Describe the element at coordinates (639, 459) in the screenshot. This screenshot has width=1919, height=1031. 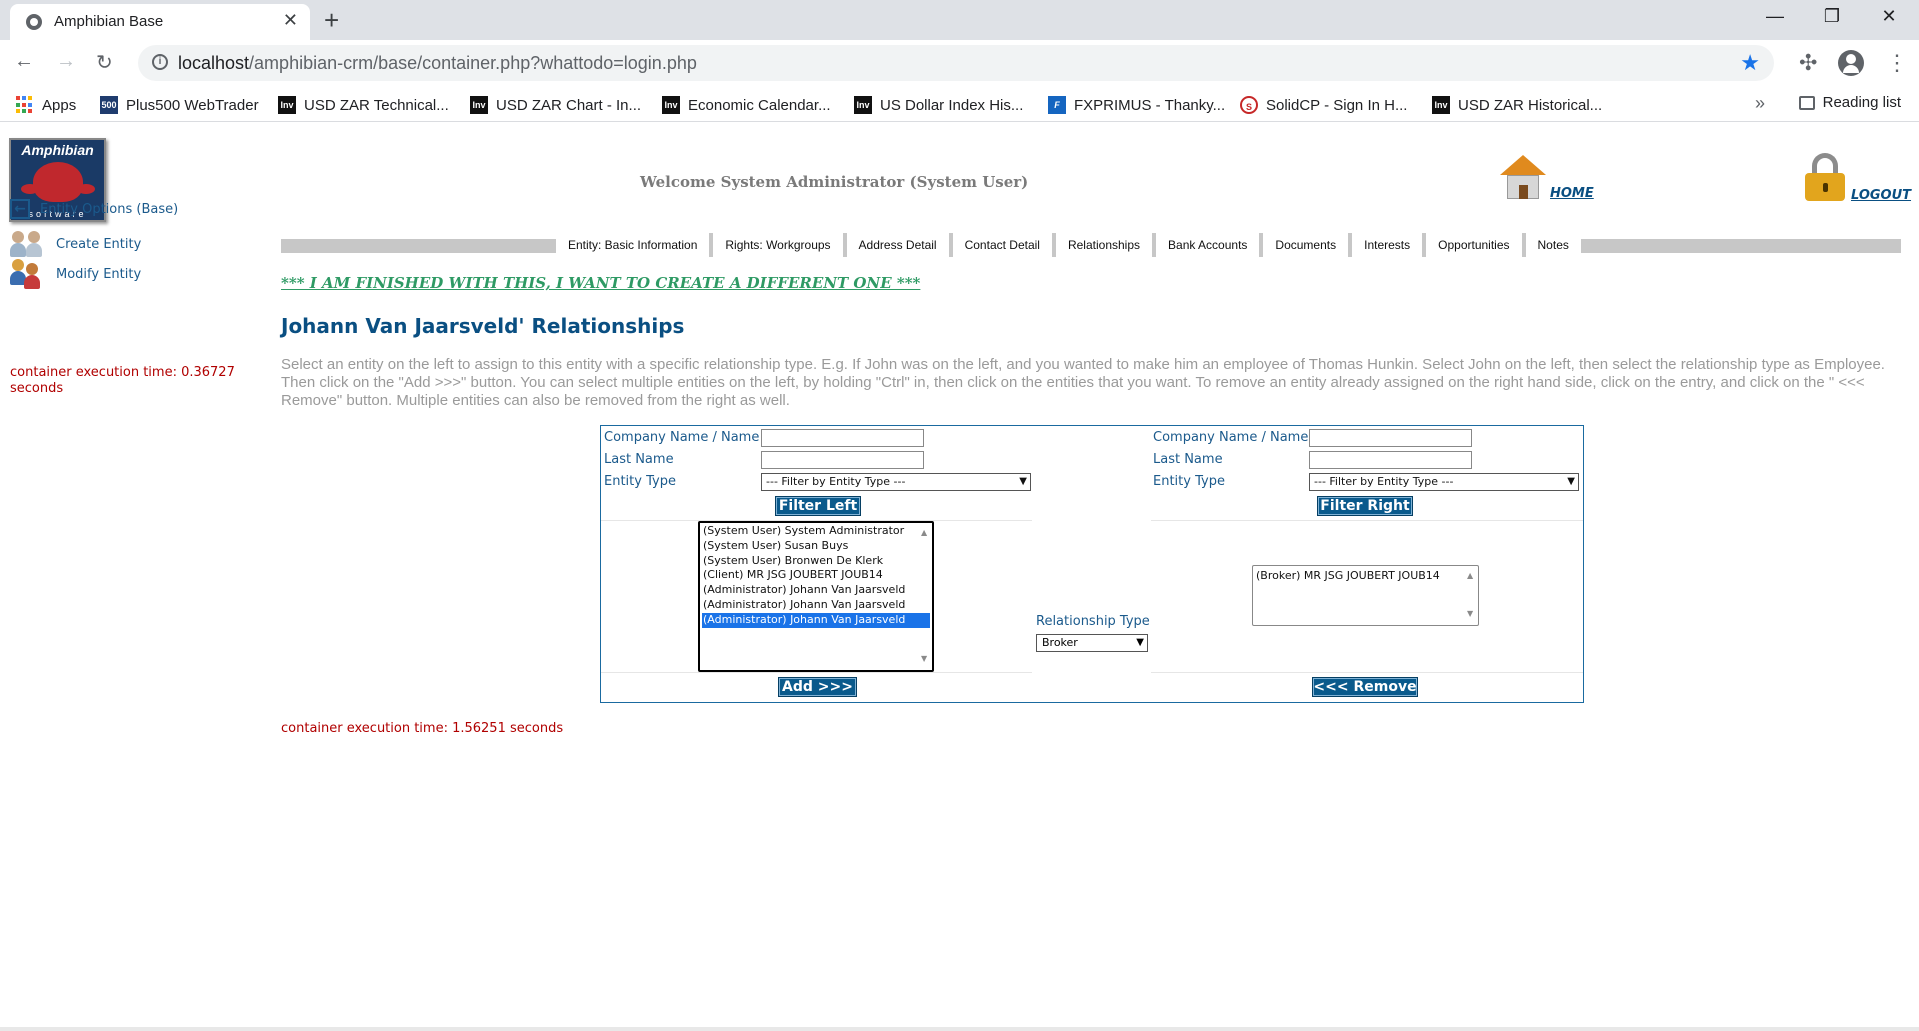
I see `left-lastname-label: Last Name` at that location.